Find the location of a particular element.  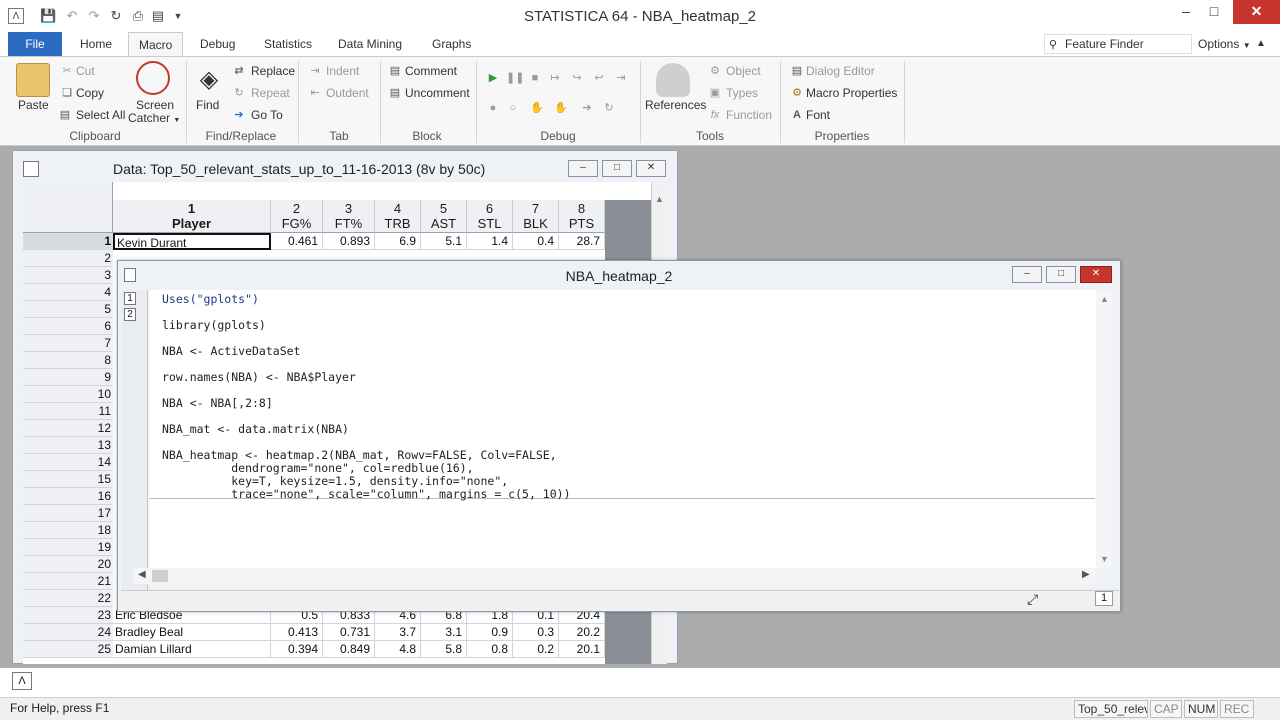

references-button: References is located at coordinates (675, 105).